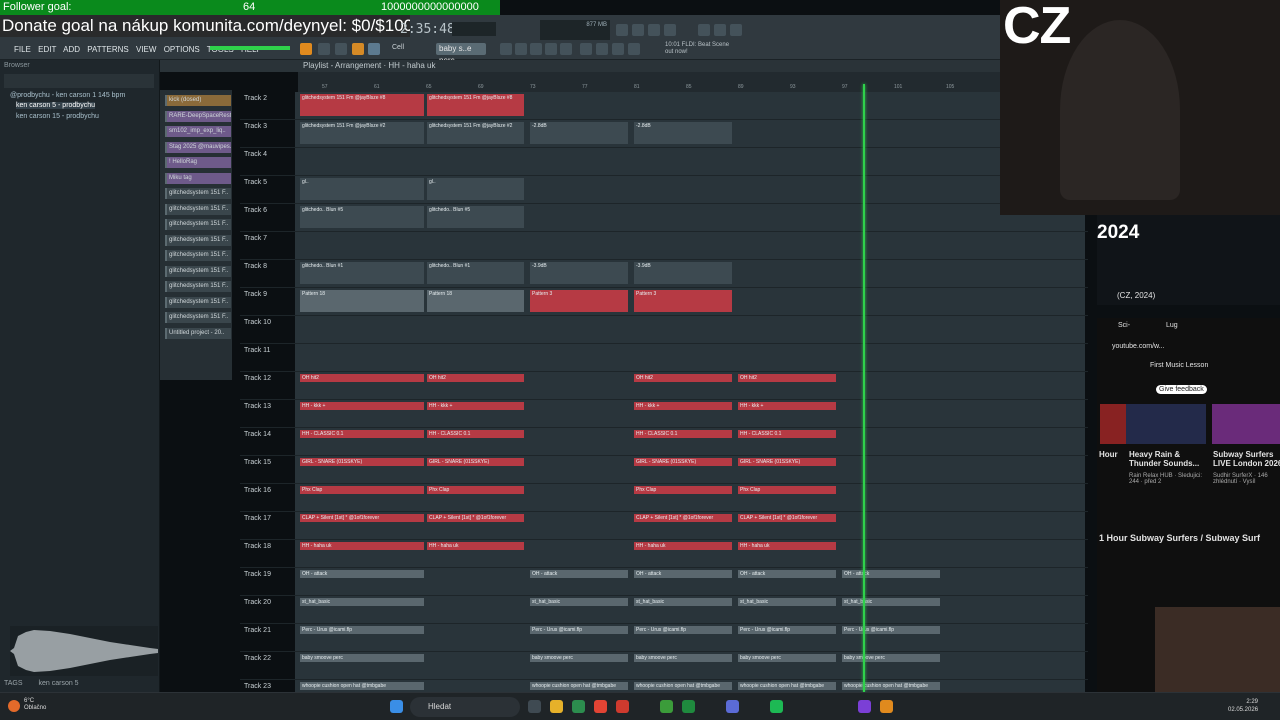 Image resolution: width=1280 pixels, height=720 pixels. I want to click on track-name: Track 10, so click(257, 322).